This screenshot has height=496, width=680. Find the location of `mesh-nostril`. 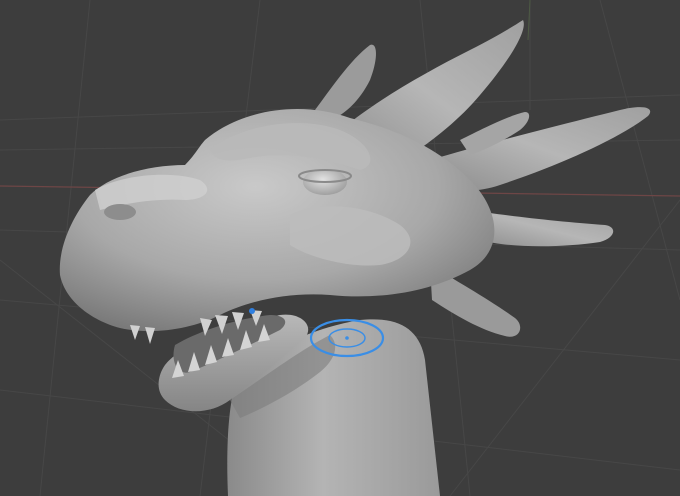

mesh-nostril is located at coordinates (120, 212).